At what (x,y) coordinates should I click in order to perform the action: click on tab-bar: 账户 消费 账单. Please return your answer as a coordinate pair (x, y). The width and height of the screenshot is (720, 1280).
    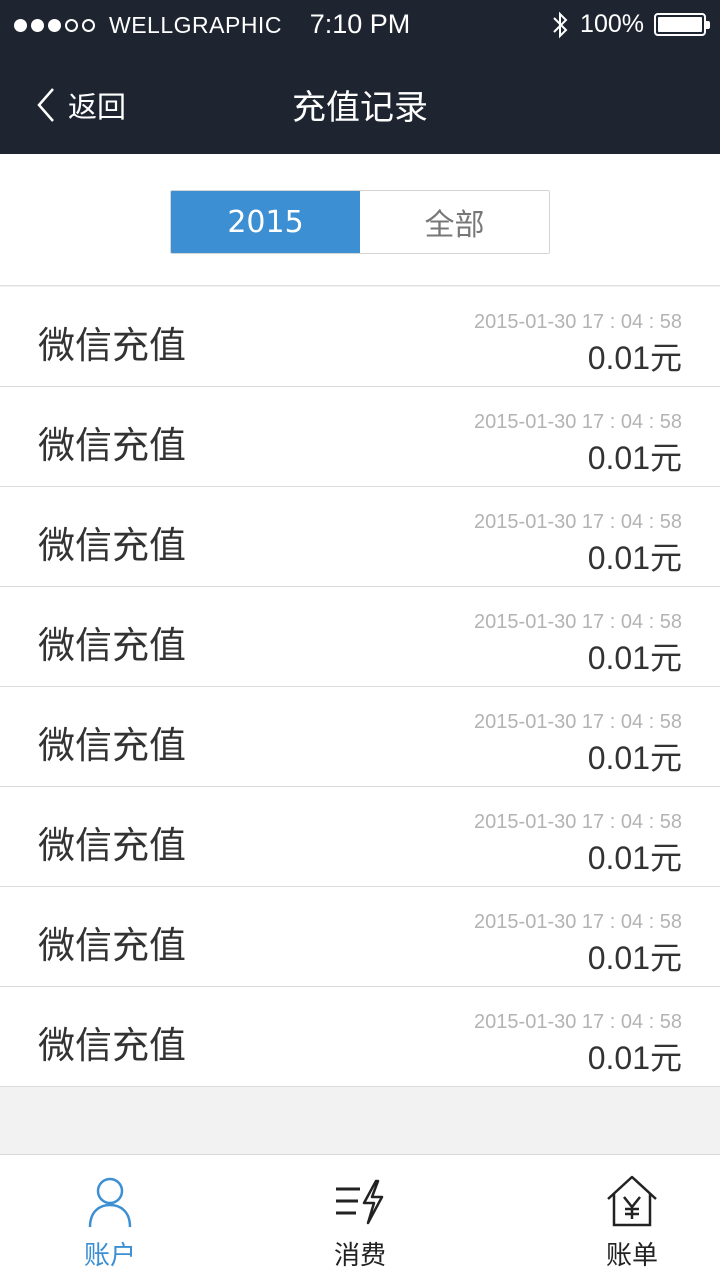
    Looking at the image, I should click on (360, 1217).